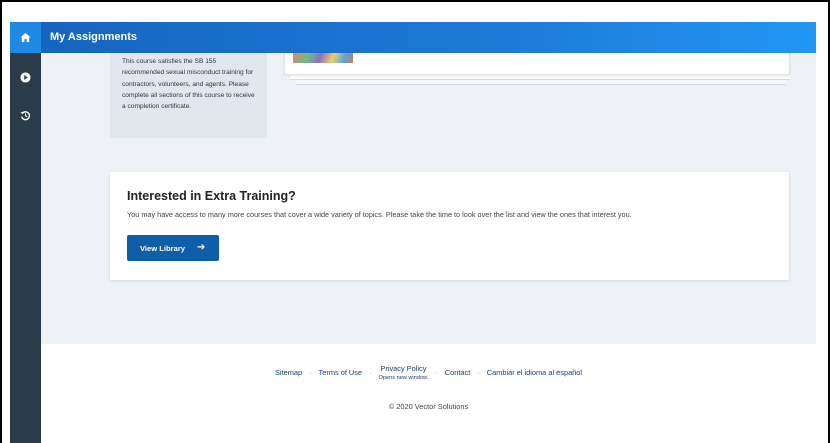 The height and width of the screenshot is (443, 830). Describe the element at coordinates (288, 370) in the screenshot. I see `footer-link-sitemap: Sitemap` at that location.